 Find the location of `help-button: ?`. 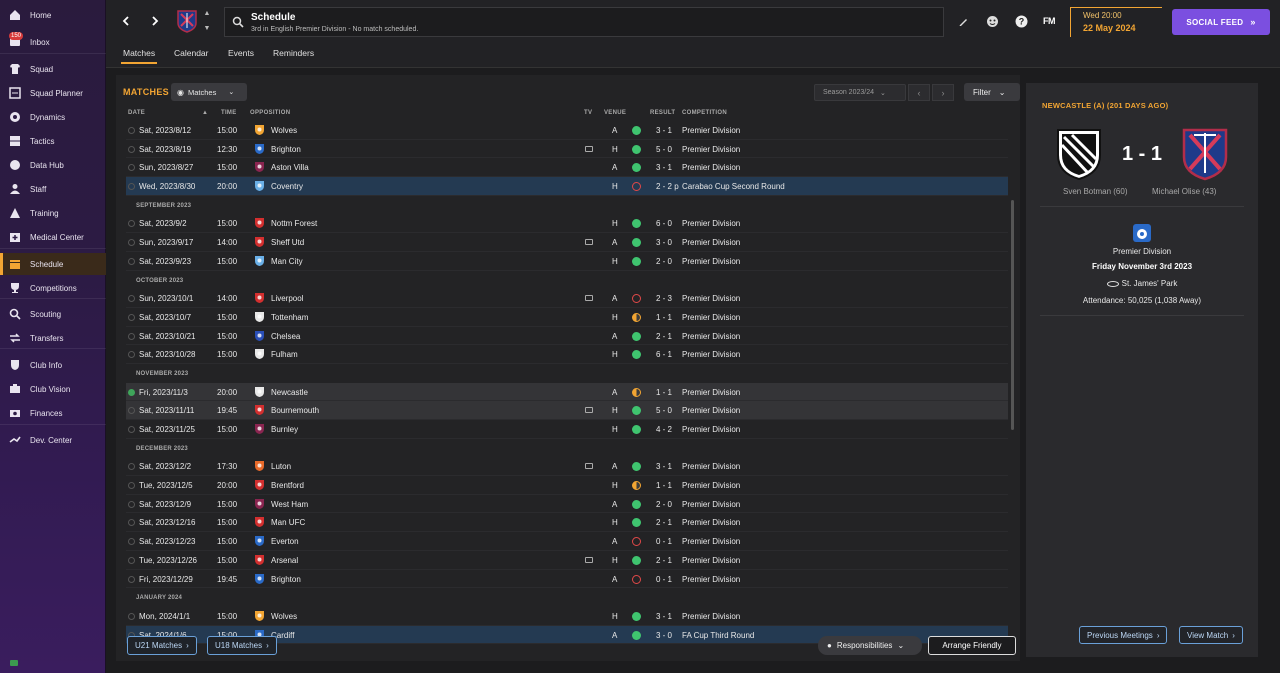

help-button: ? is located at coordinates (1021, 21).